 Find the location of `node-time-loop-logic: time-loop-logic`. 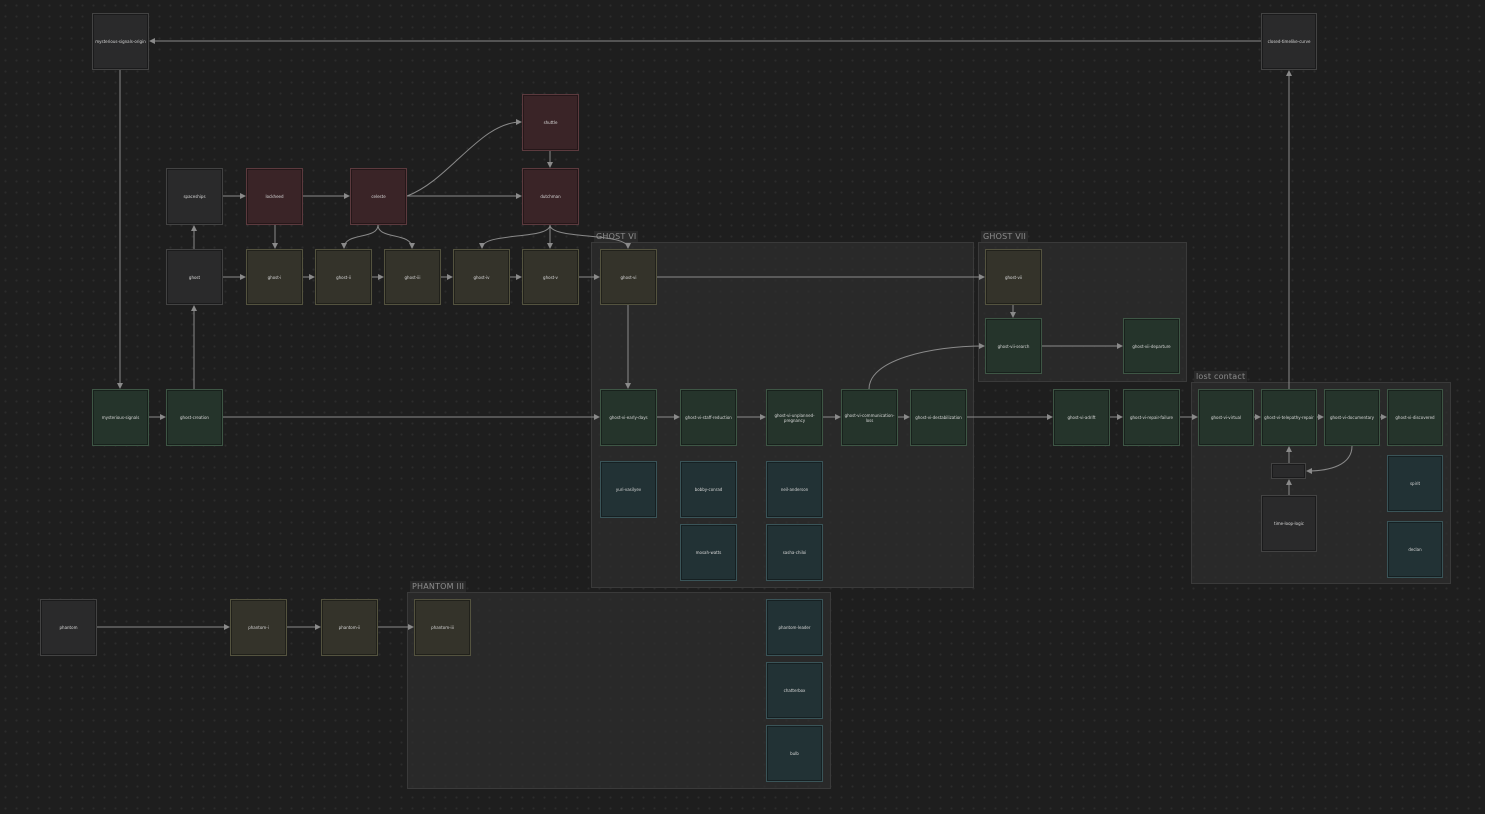

node-time-loop-logic: time-loop-logic is located at coordinates (1289, 523).